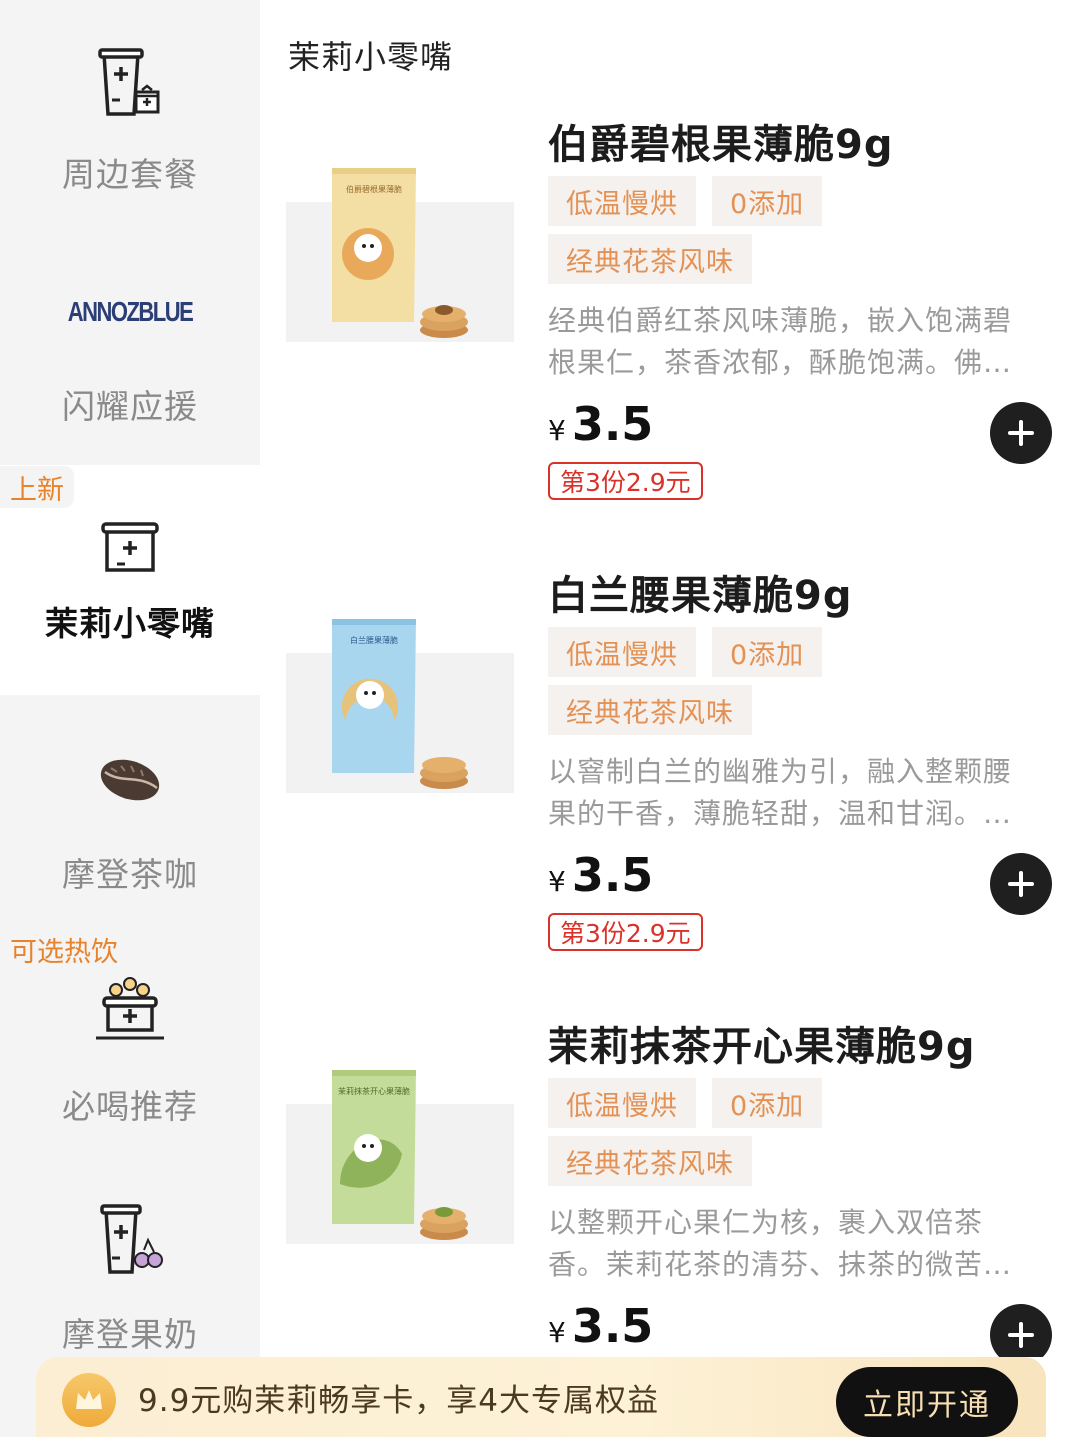  I want to click on new-badge: 上新, so click(37, 487).